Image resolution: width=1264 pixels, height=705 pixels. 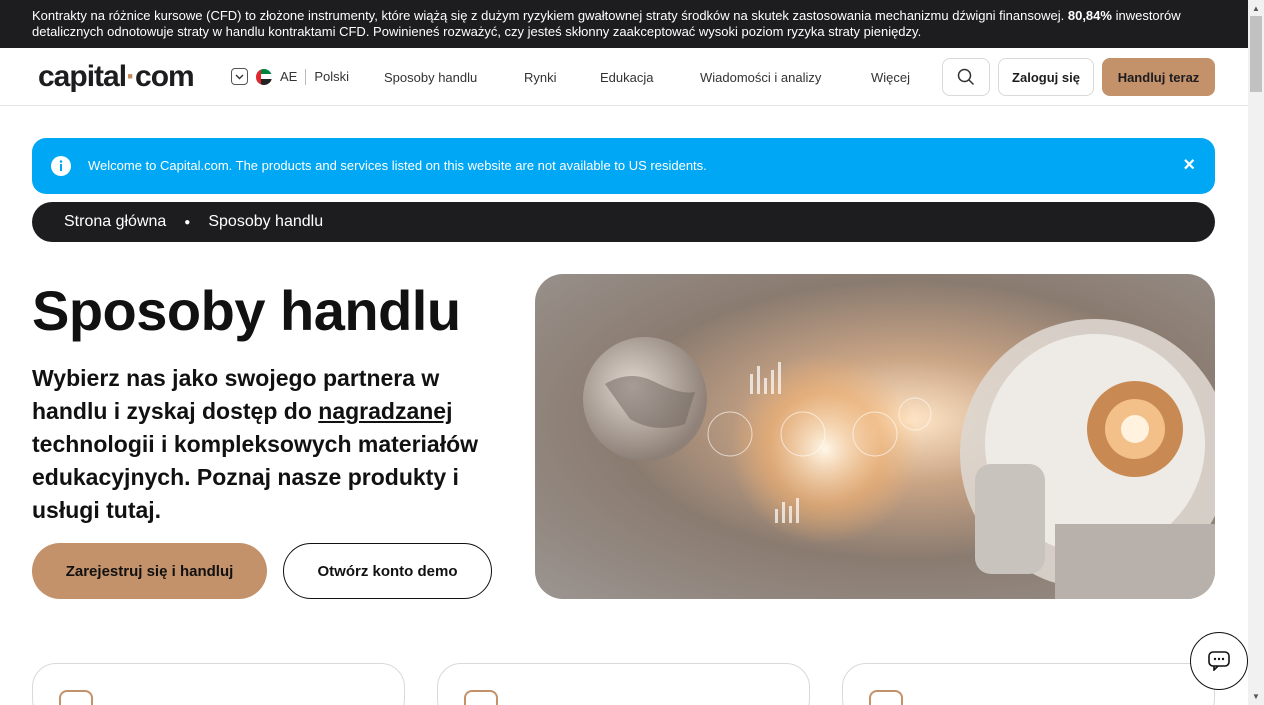 I want to click on nav-trading-ways: Sposoby handlu, so click(x=430, y=77).